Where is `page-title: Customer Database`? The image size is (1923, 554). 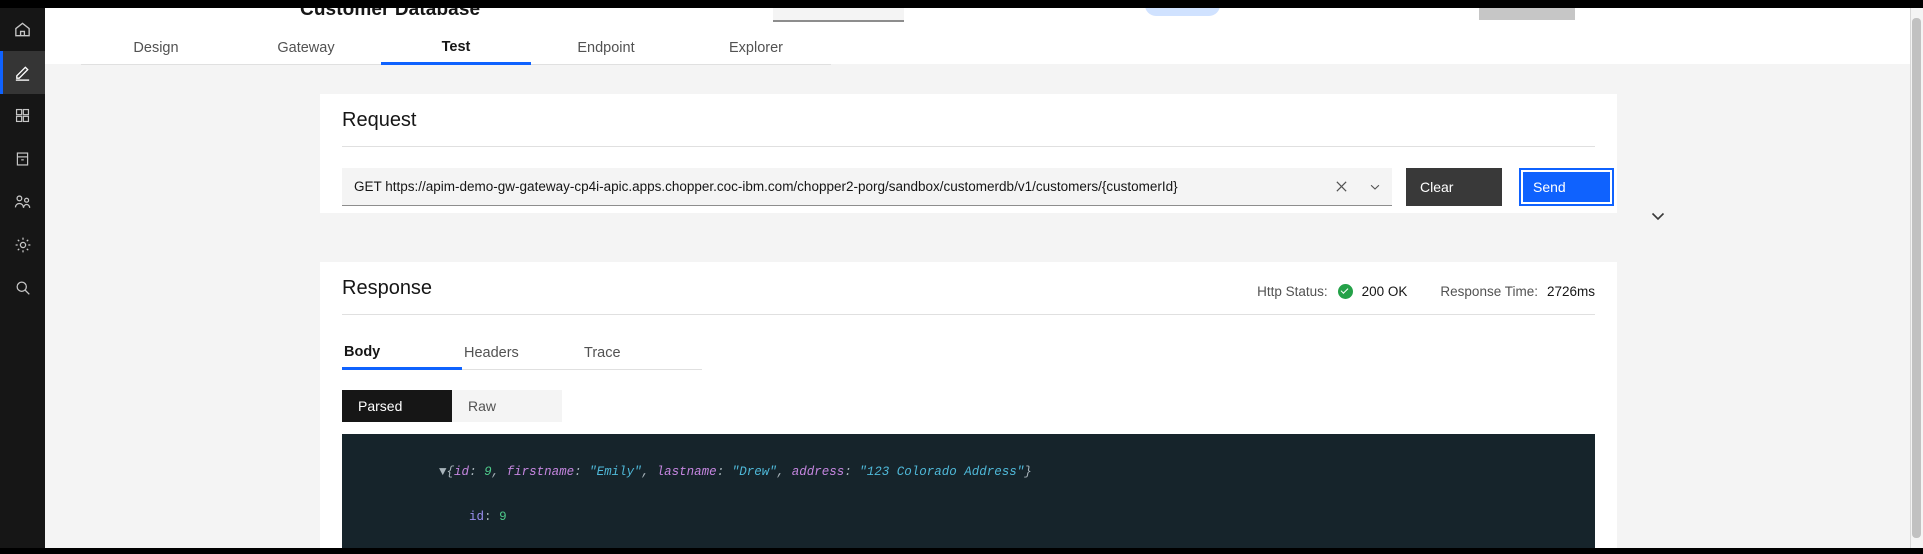 page-title: Customer Database is located at coordinates (390, 14).